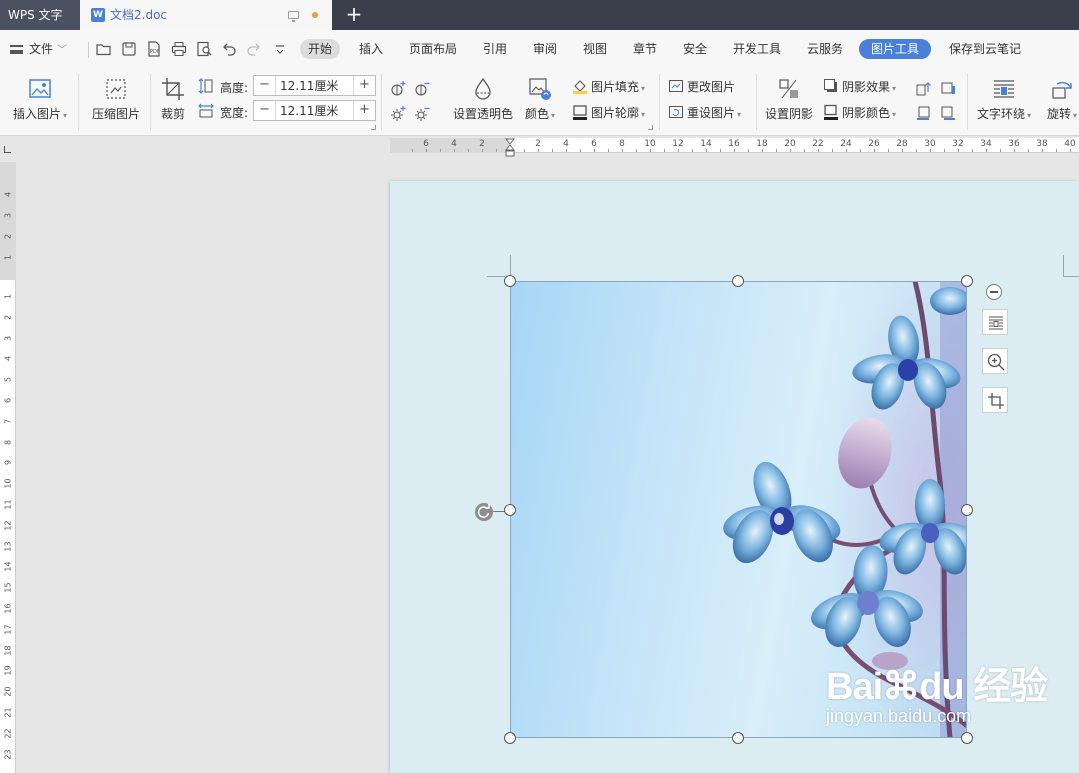  I want to click on menu-view: 视图, so click(595, 49).